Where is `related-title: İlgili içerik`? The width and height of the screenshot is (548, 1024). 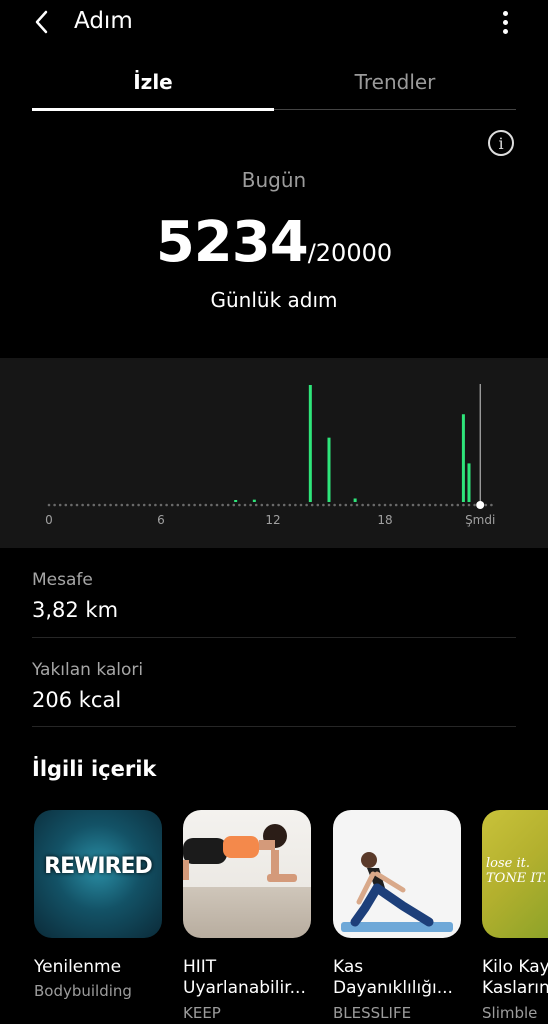
related-title: İlgili içerik is located at coordinates (94, 769).